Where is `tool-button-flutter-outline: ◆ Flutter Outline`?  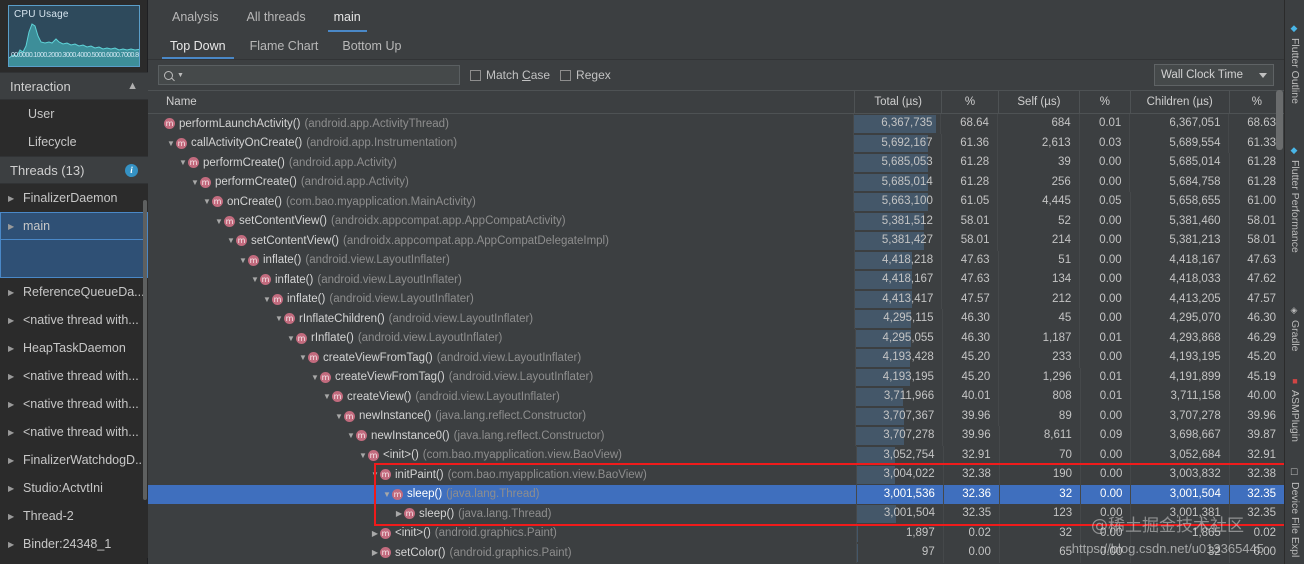 tool-button-flutter-outline: ◆ Flutter Outline is located at coordinates (1294, 61).